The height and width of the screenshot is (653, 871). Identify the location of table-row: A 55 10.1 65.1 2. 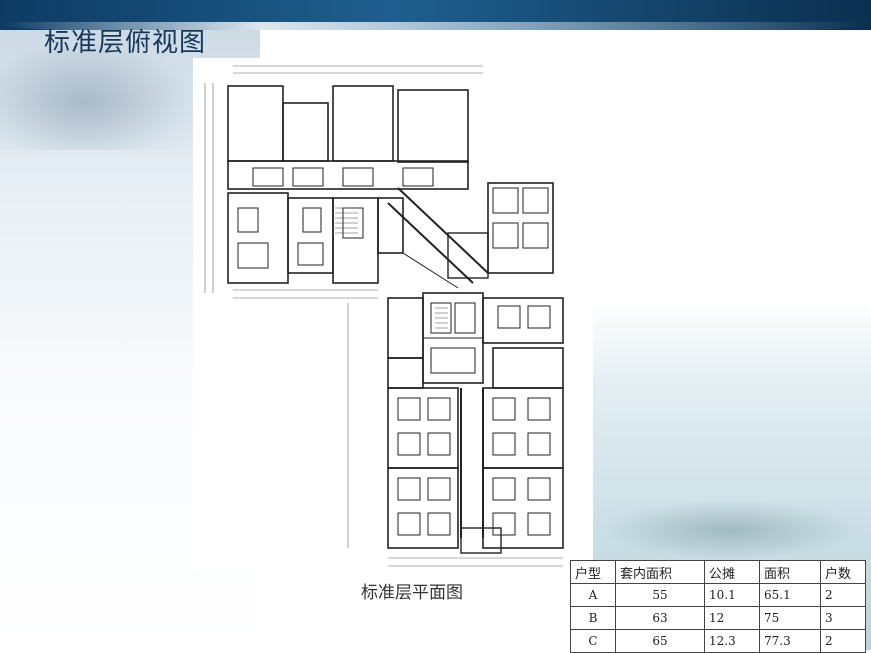
(718, 595).